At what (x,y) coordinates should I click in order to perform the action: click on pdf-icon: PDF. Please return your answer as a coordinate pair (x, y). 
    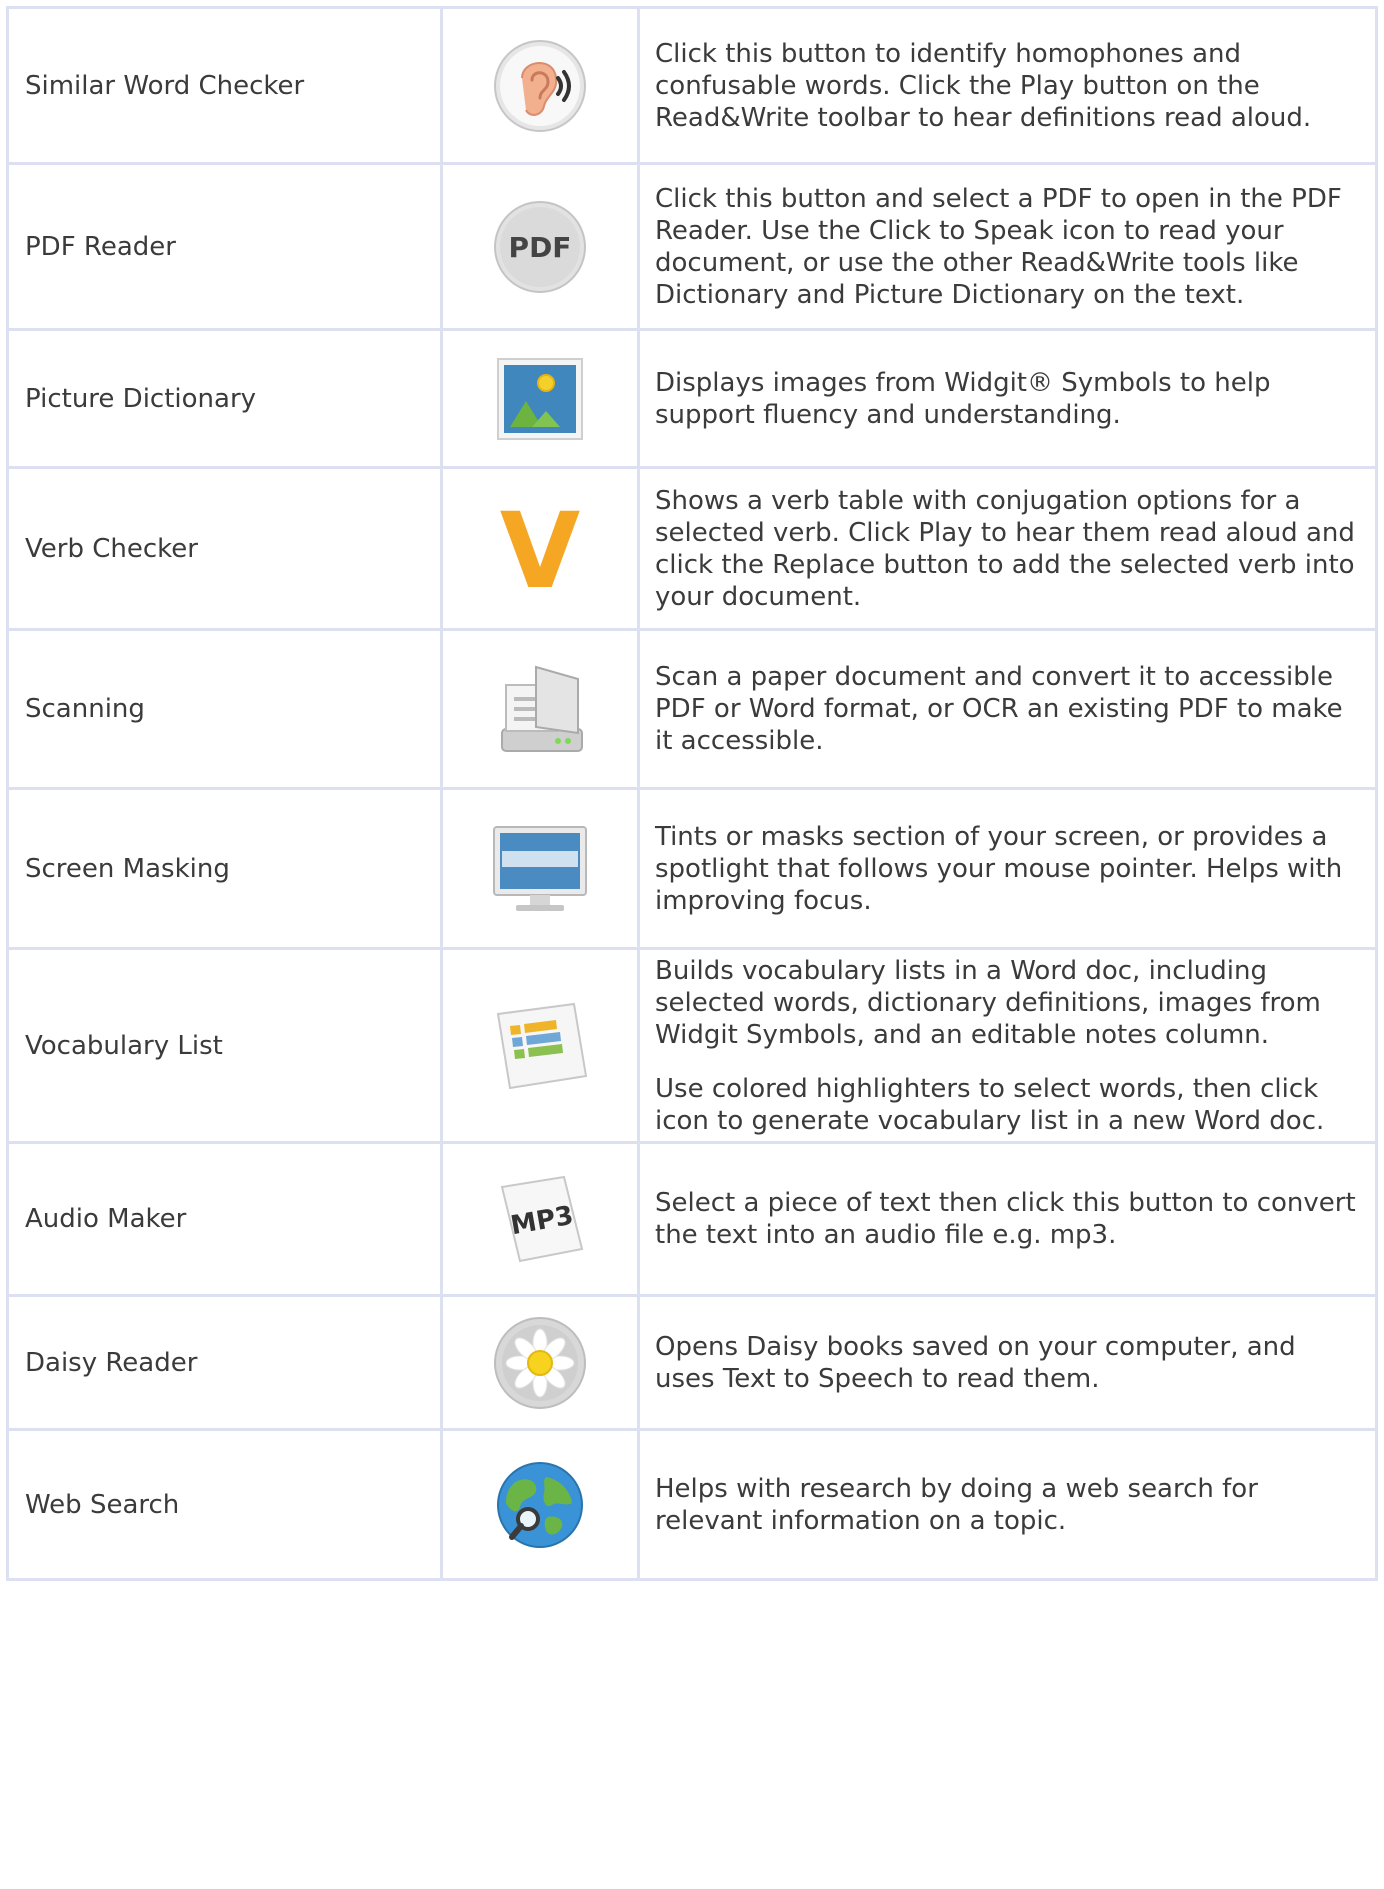
    Looking at the image, I should click on (540, 247).